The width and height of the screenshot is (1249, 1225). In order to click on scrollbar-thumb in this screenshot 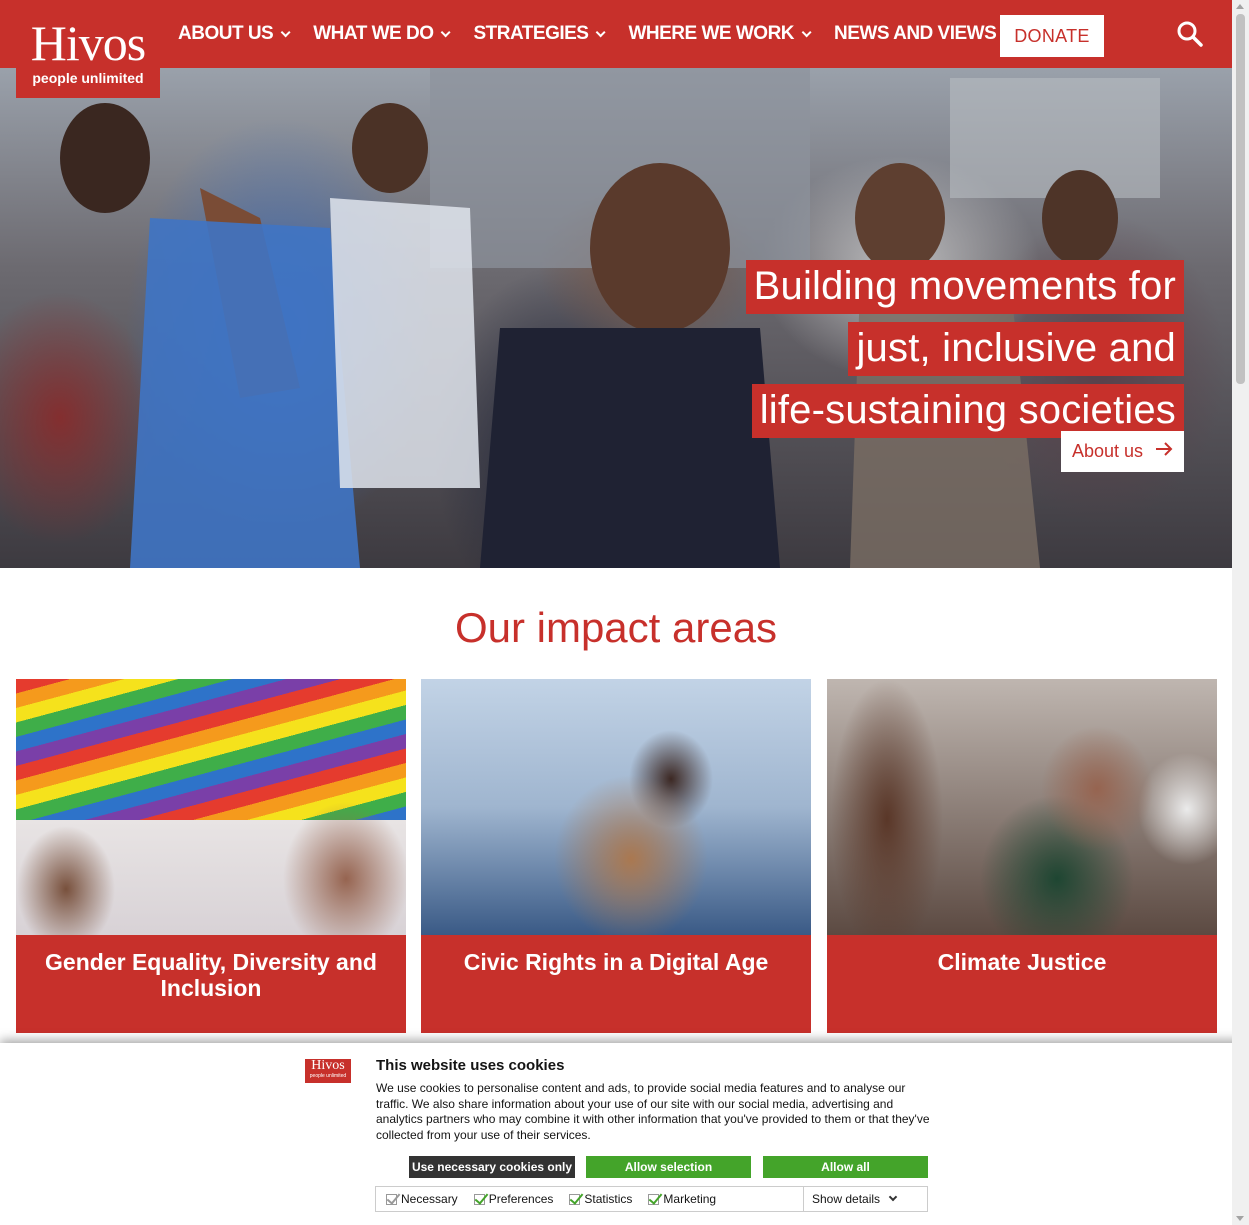, I will do `click(1240, 199)`.